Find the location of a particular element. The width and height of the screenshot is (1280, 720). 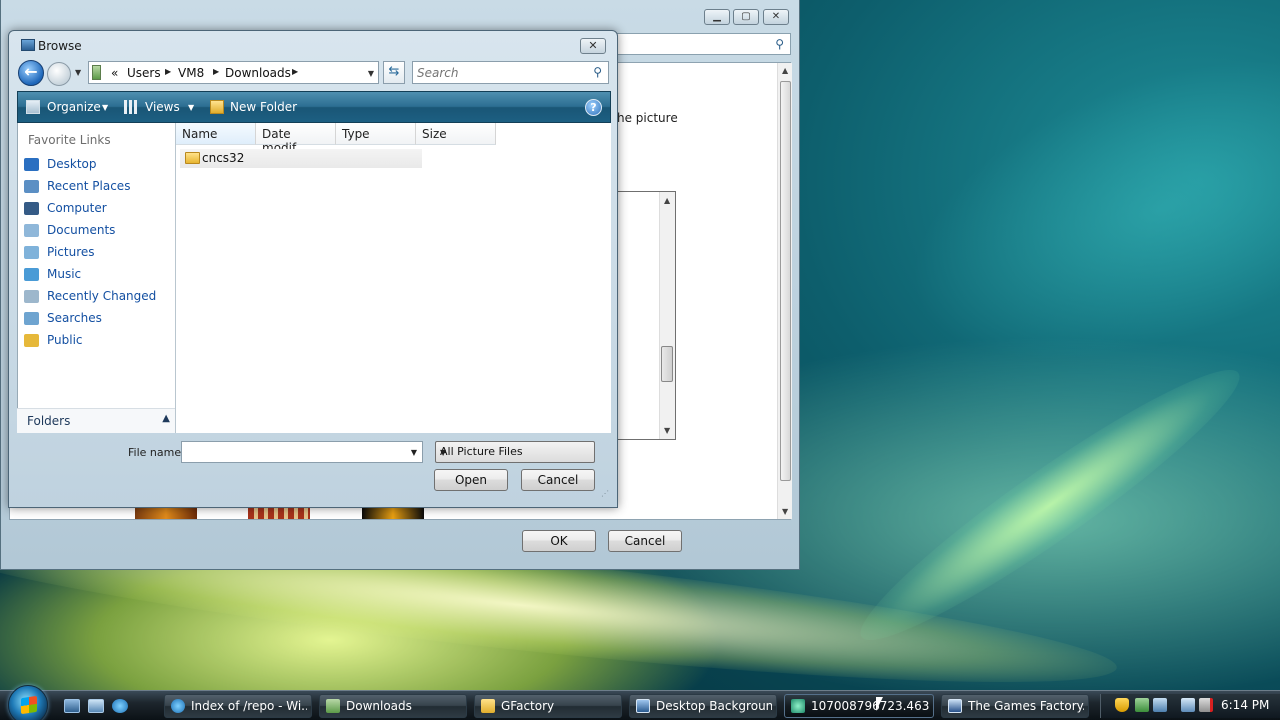

close-icon: ✕ is located at coordinates (593, 45).